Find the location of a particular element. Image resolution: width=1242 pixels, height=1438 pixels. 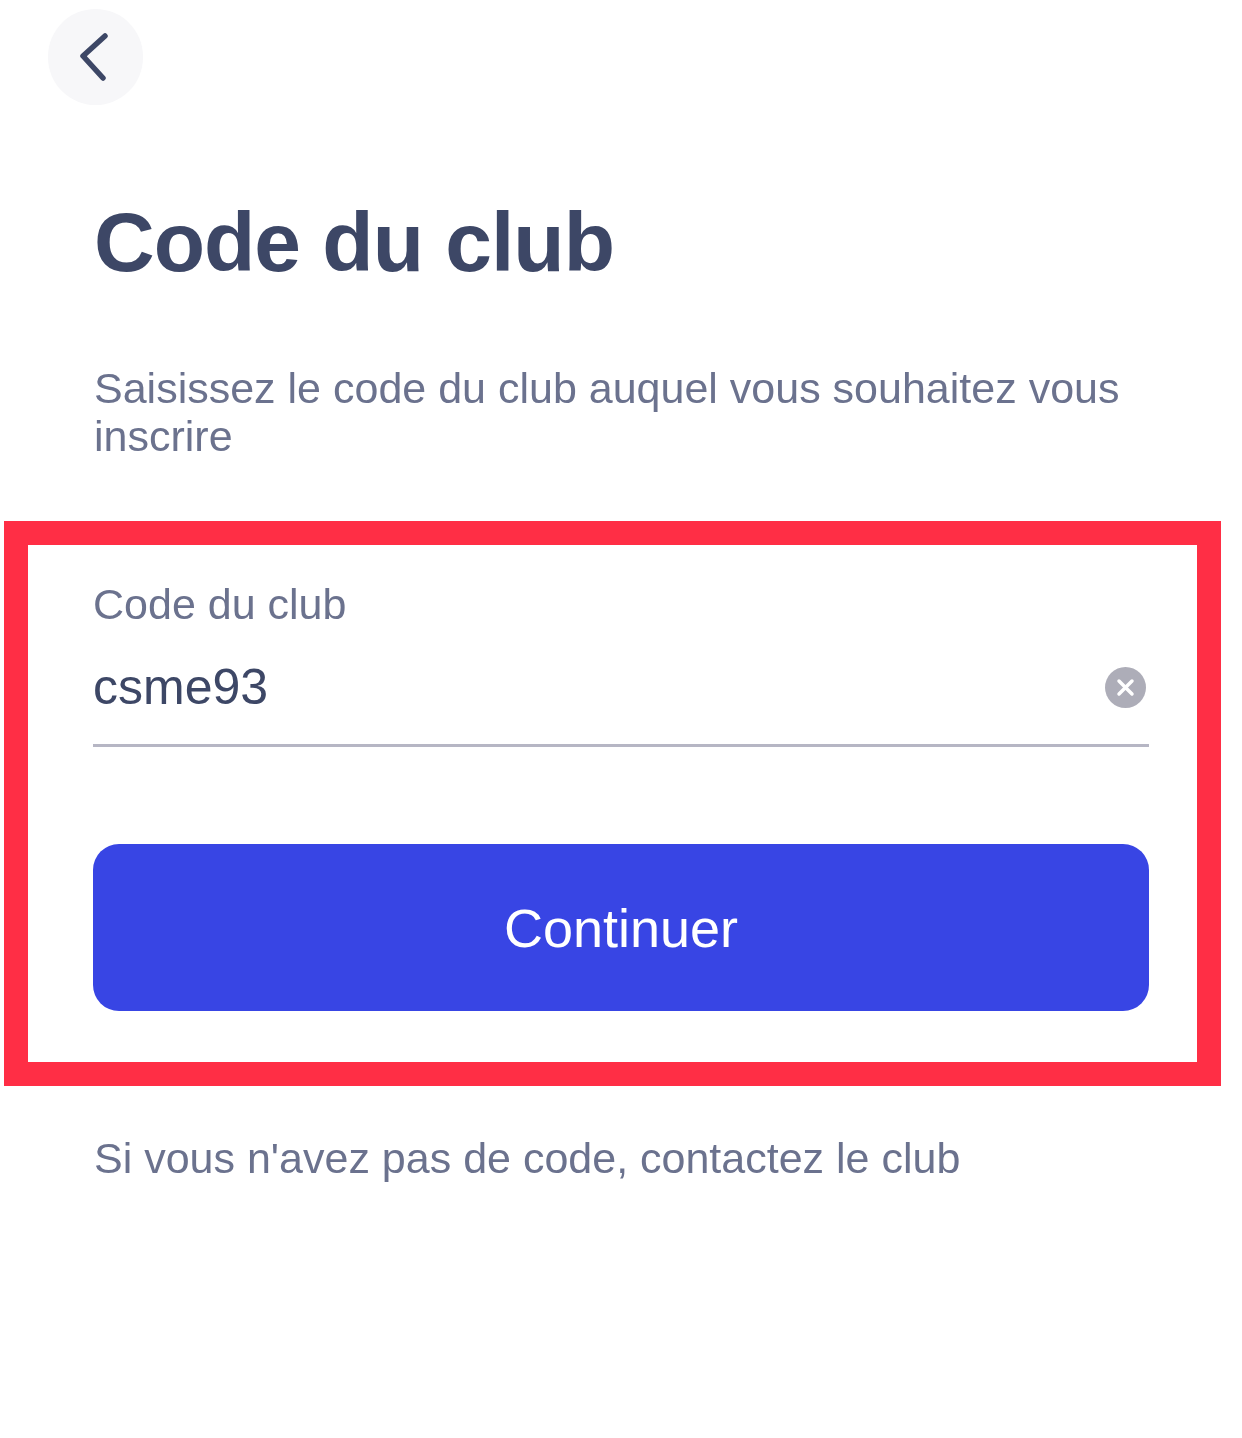

help-text: Si vous n'avez pas de code, contactez le club is located at coordinates (527, 1158).